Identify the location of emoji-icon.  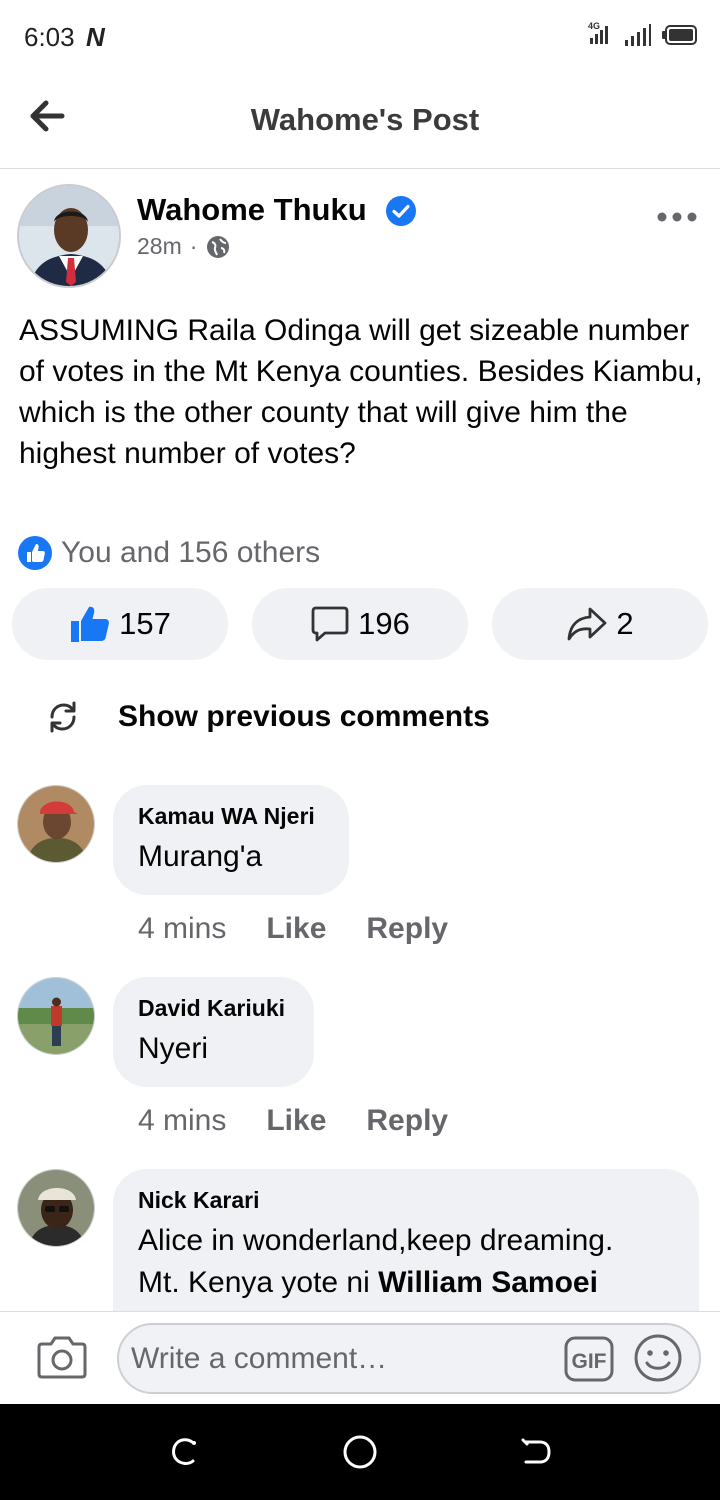
(658, 1358).